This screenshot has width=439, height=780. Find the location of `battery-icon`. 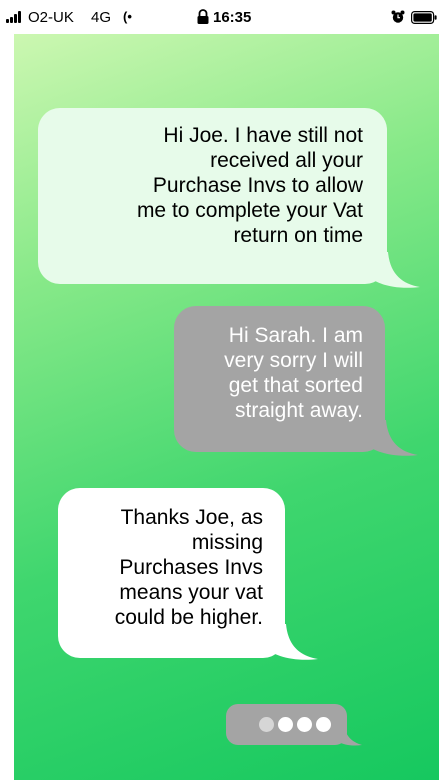

battery-icon is located at coordinates (424, 17).